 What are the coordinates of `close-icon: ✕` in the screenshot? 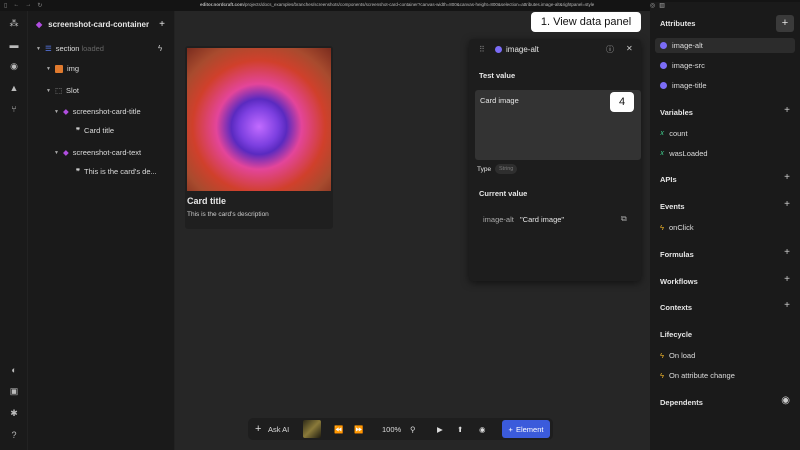 It's located at (629, 48).